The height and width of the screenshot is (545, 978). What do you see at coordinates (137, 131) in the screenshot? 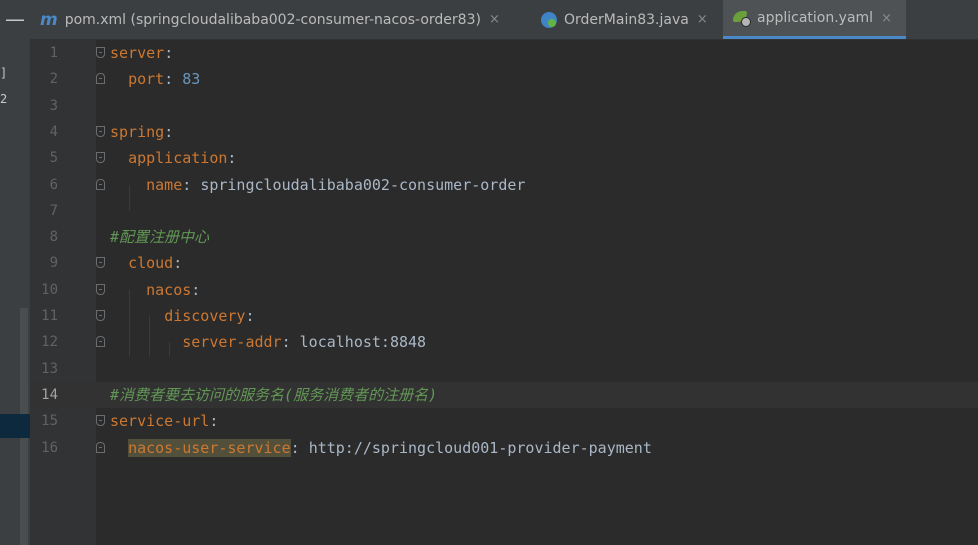
I see `yaml-key: spring` at bounding box center [137, 131].